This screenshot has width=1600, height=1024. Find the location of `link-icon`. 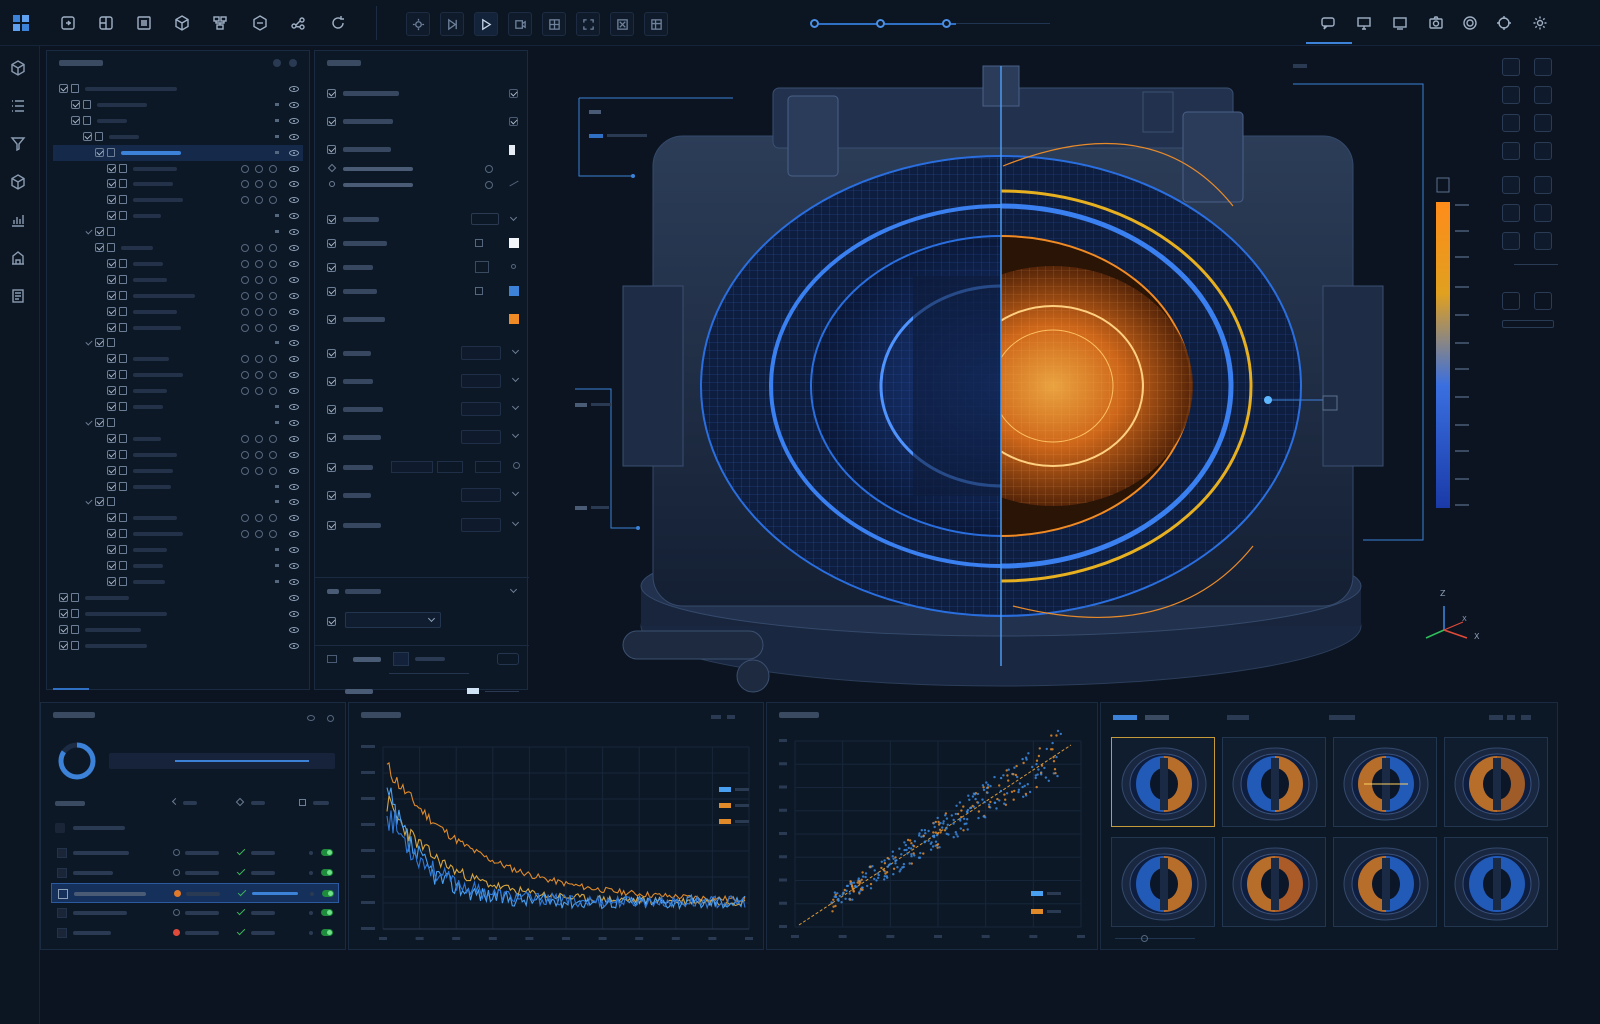

link-icon is located at coordinates (489, 185).